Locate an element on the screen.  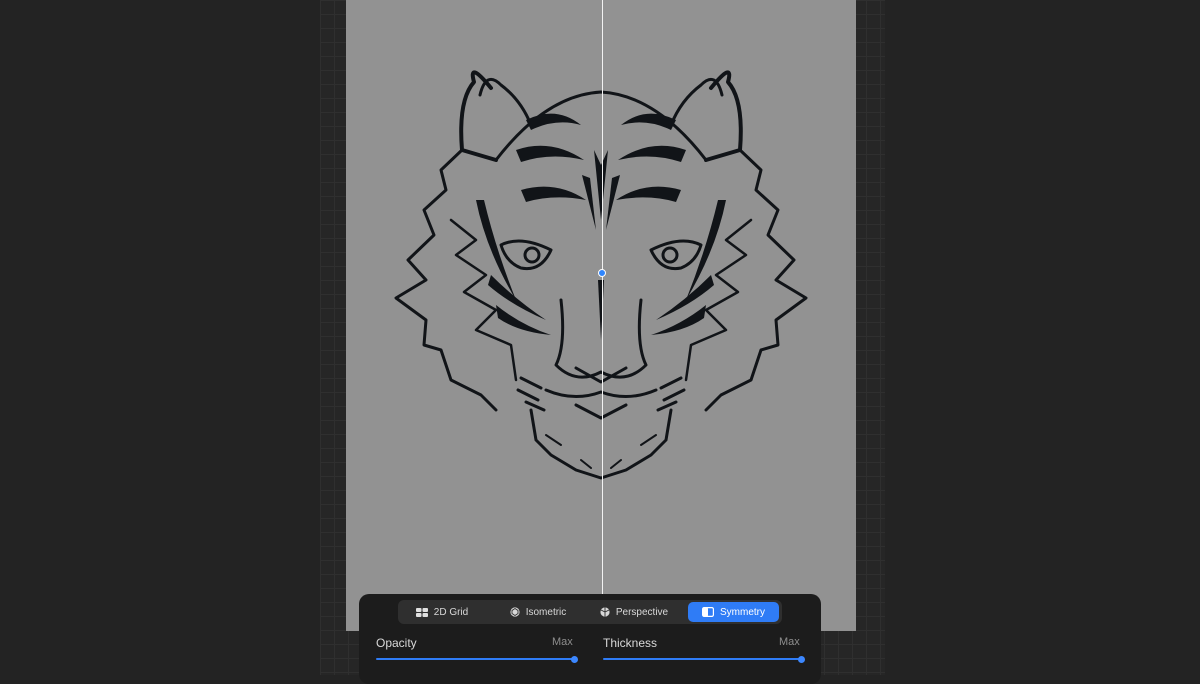
thickness-slider is located at coordinates (702, 659).